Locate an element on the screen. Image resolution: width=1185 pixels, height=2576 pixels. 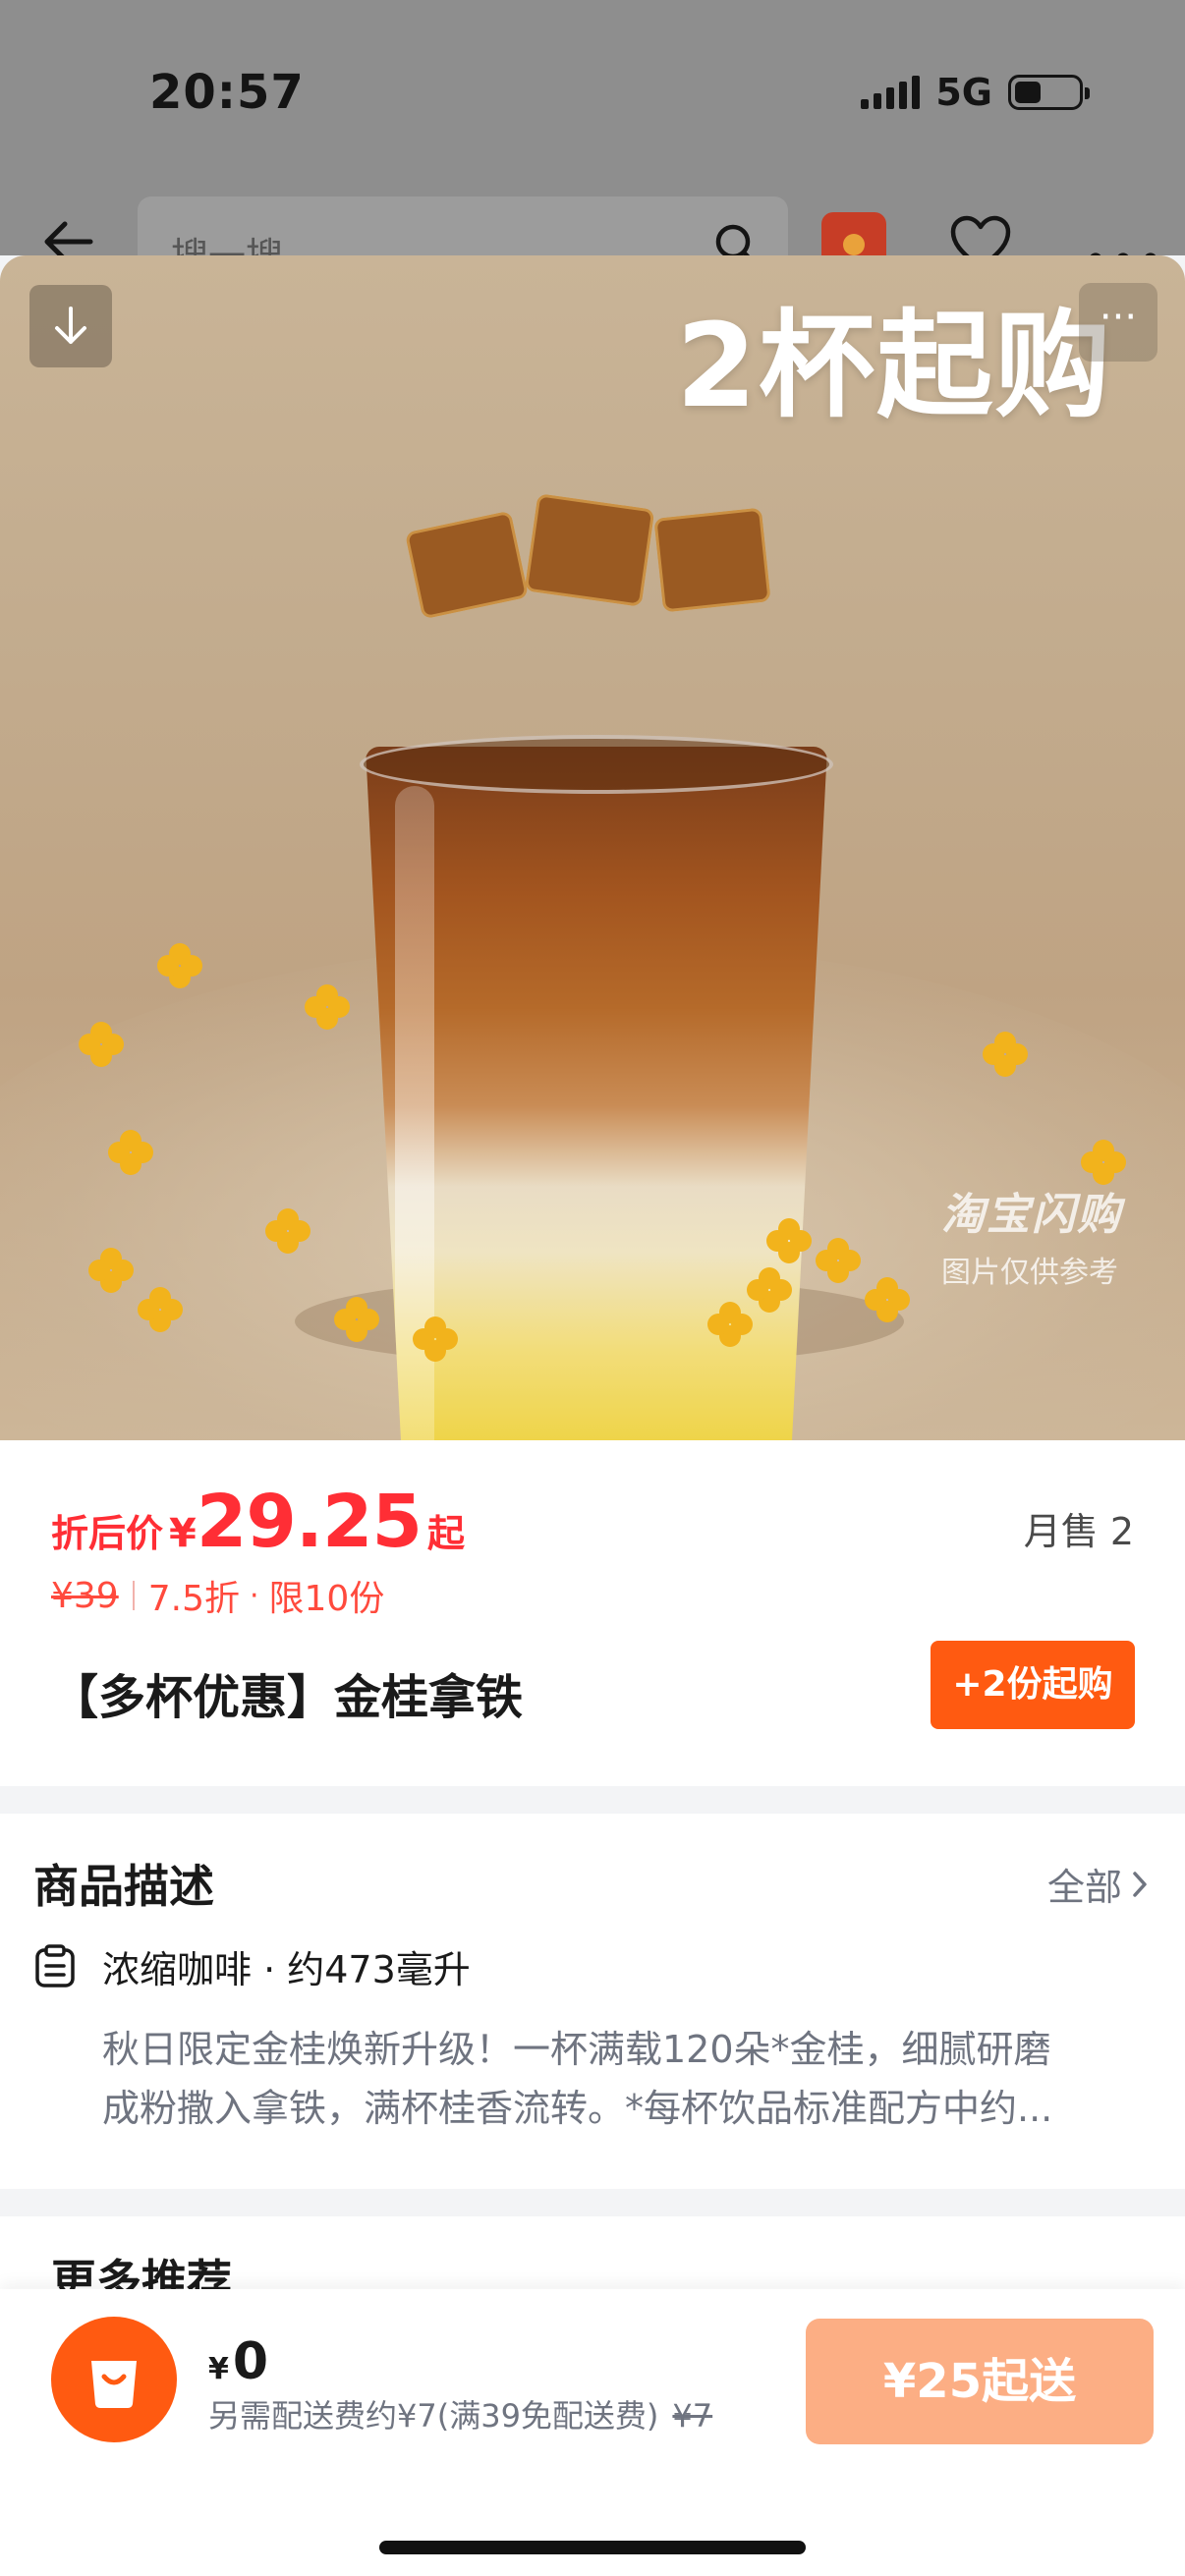
signal-icon is located at coordinates (891, 92).